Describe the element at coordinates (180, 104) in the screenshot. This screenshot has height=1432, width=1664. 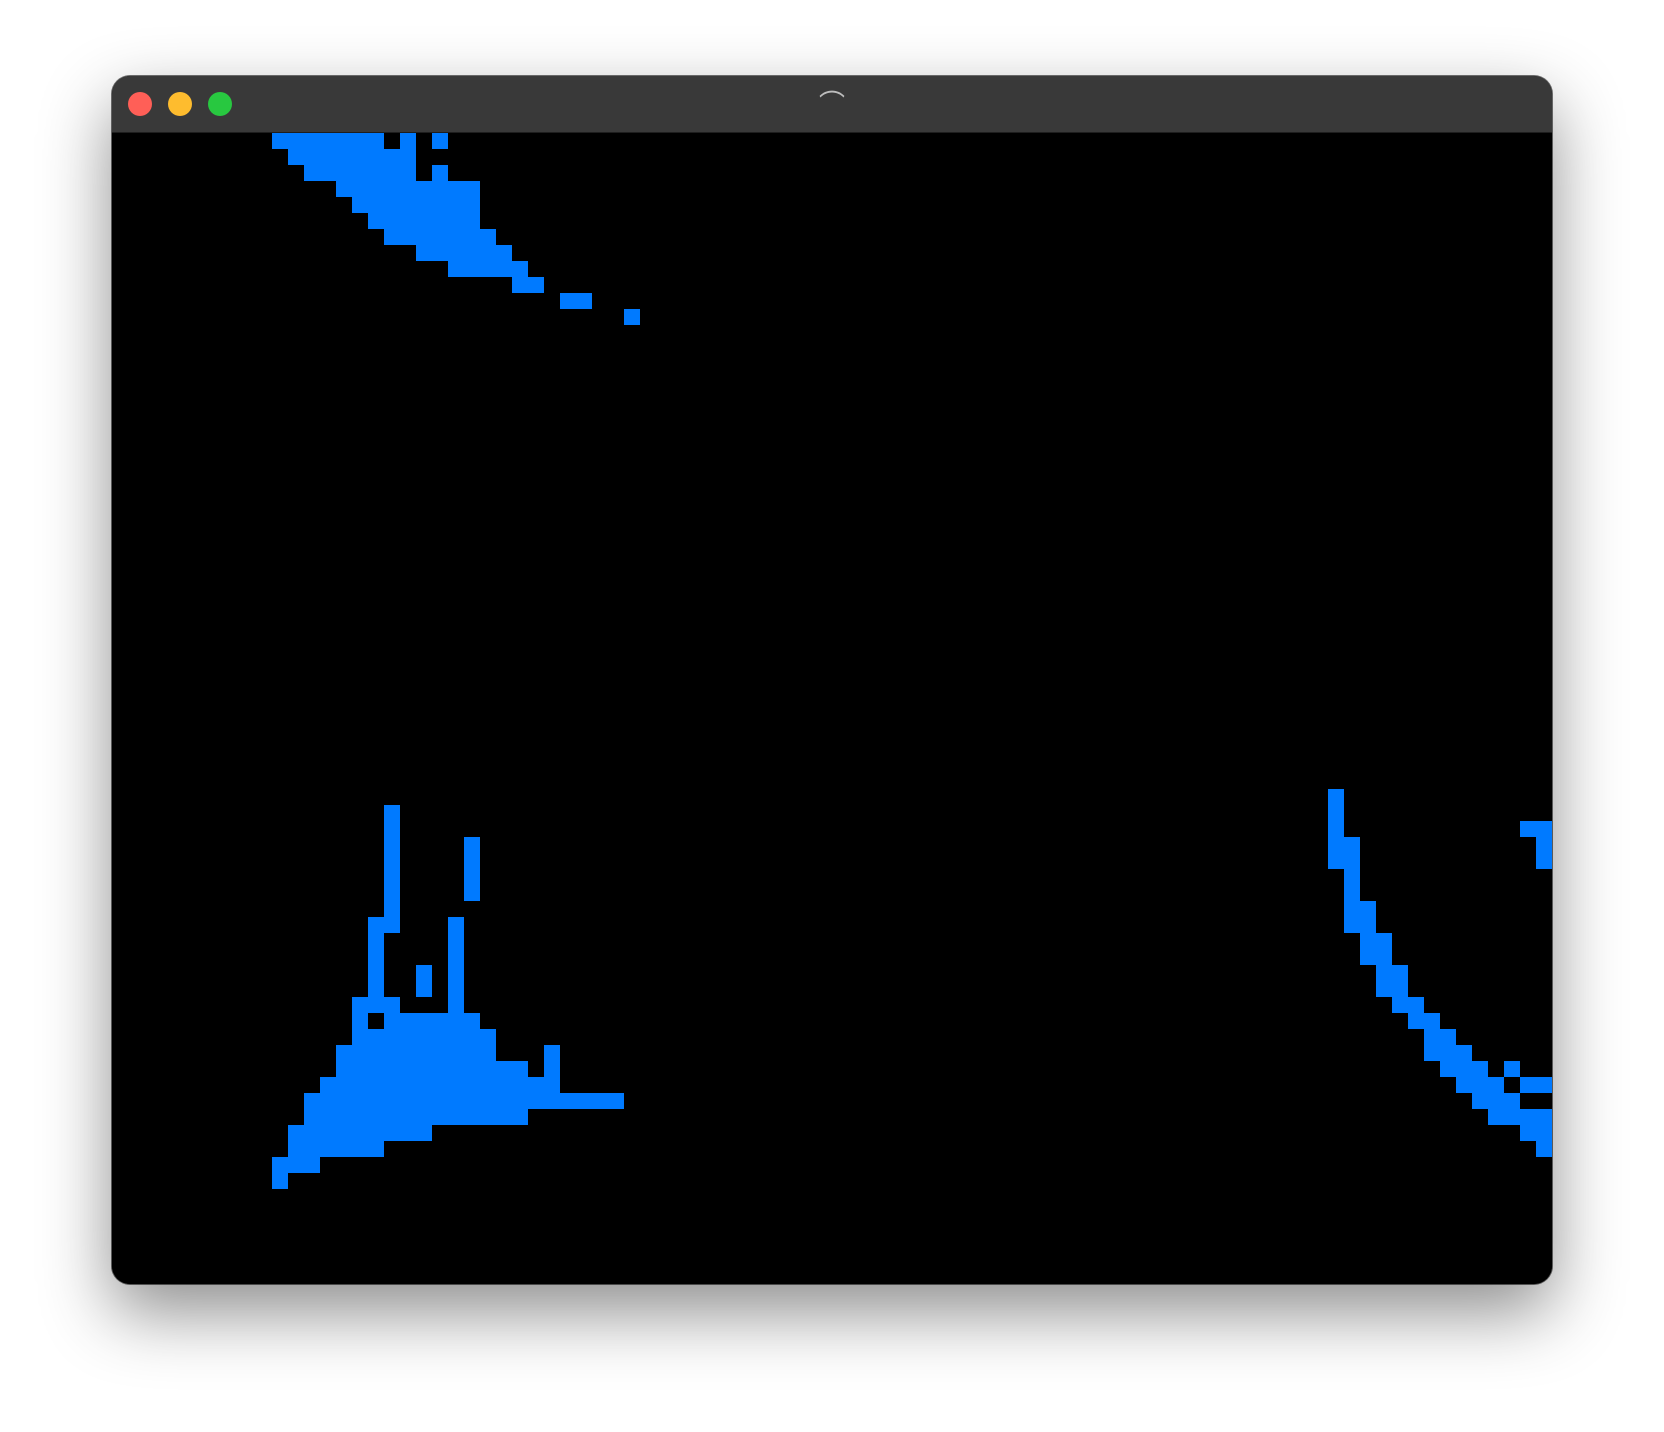
I see `minimize-button` at that location.